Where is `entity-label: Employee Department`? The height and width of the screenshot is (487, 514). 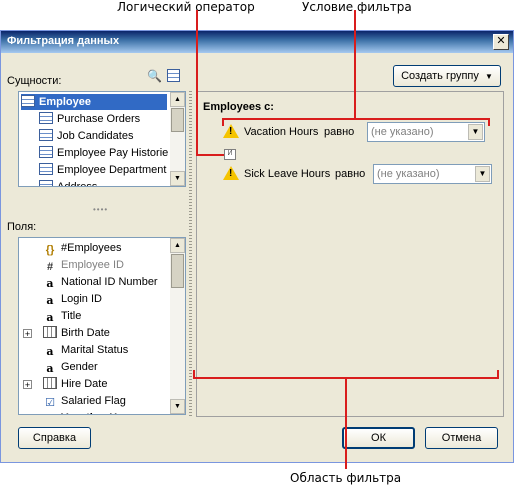 entity-label: Employee Department is located at coordinates (112, 170).